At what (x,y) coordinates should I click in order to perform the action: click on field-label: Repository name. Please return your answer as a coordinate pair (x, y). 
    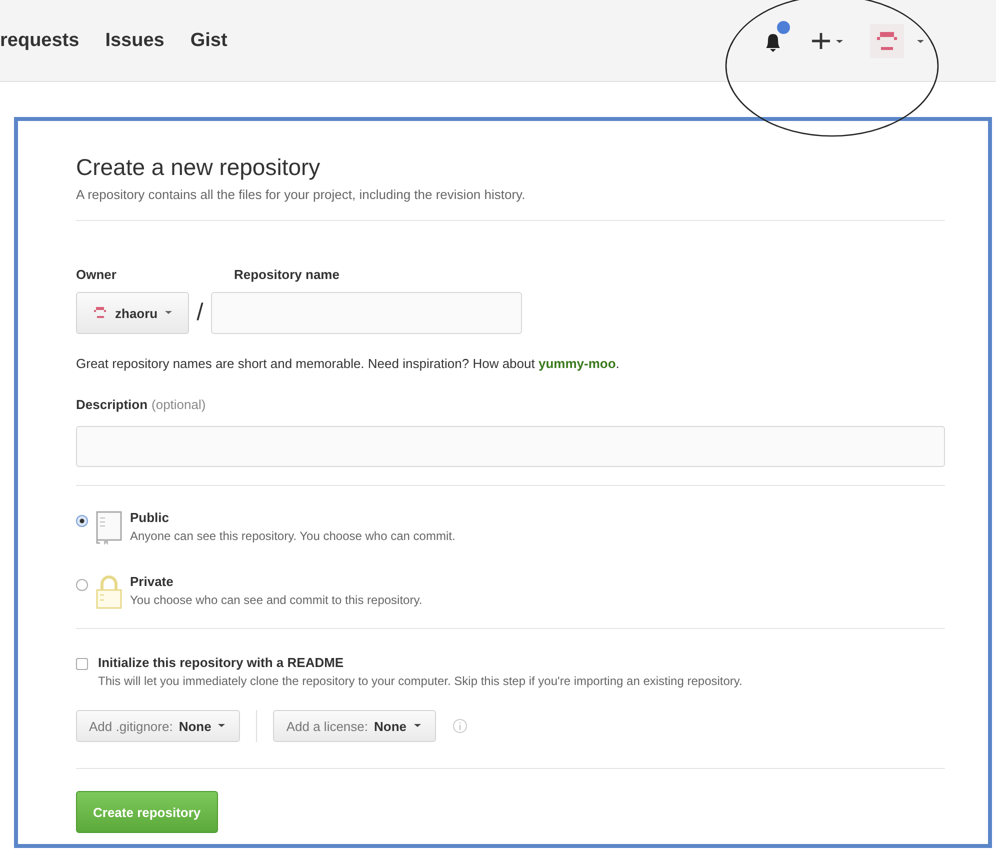
    Looking at the image, I should click on (287, 274).